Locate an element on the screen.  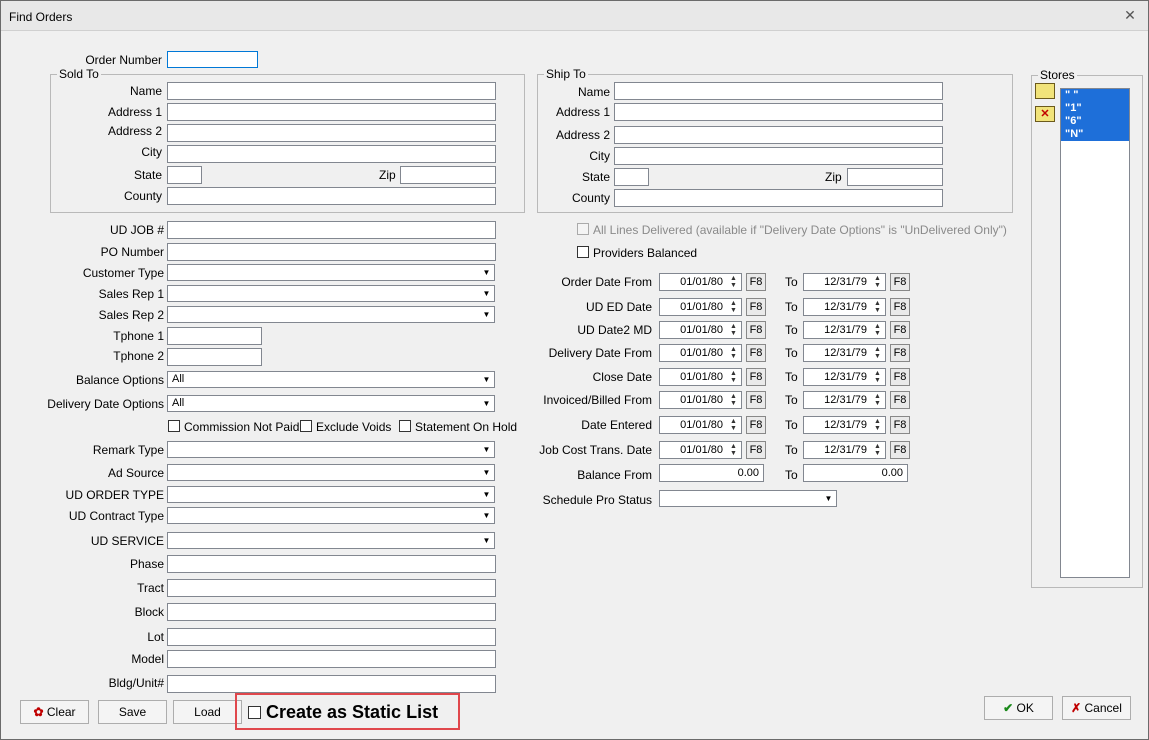
model-input is located at coordinates (331, 659).